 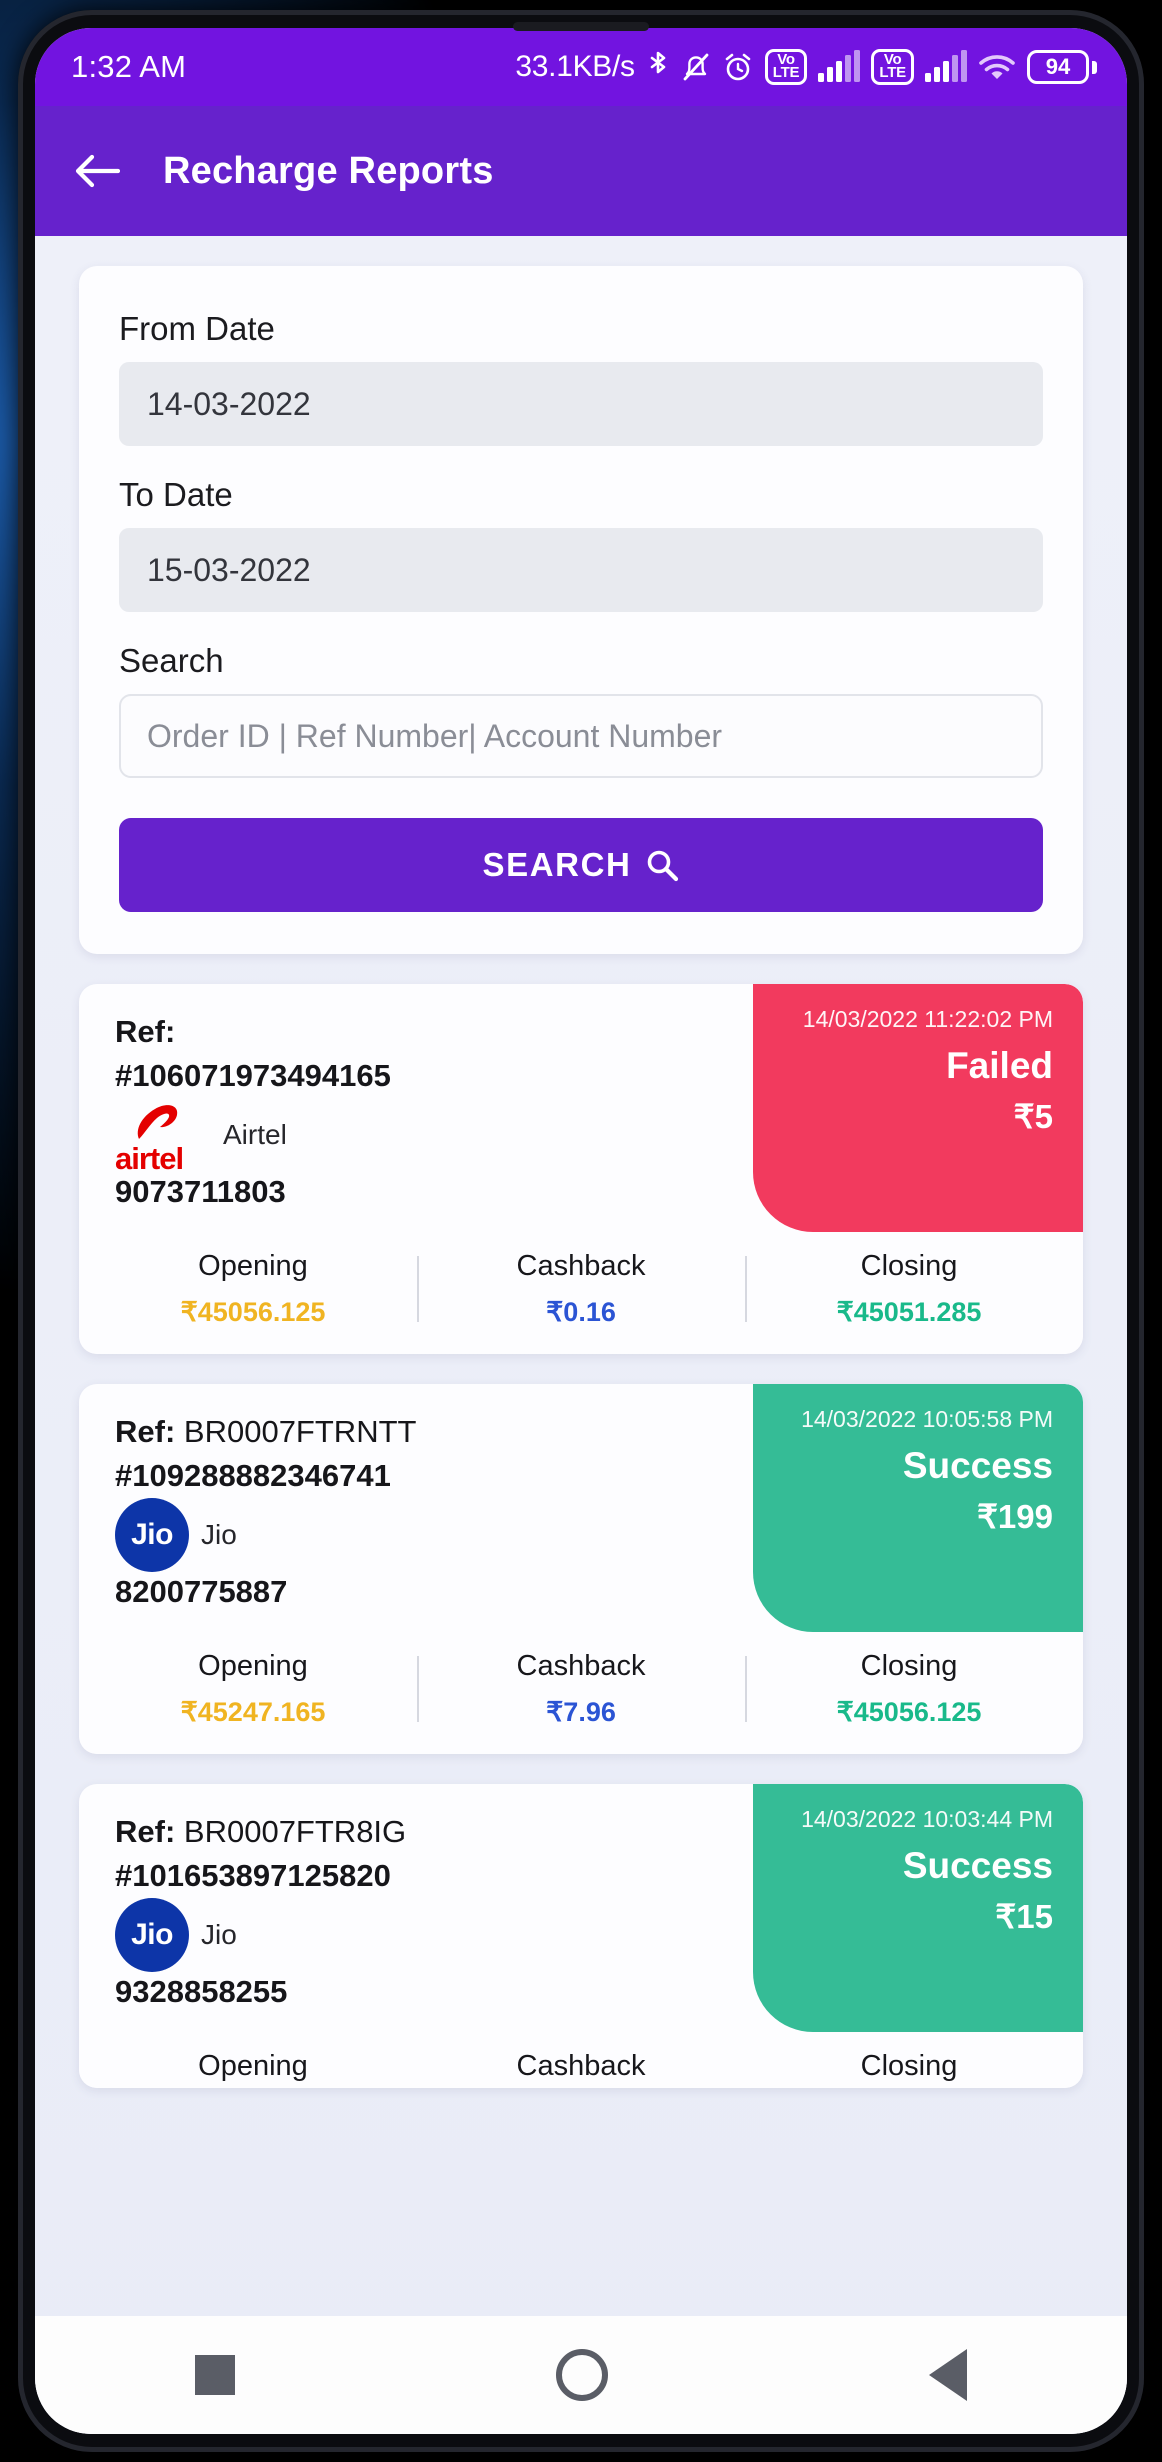 I want to click on bell-muted-icon, so click(x=696, y=67).